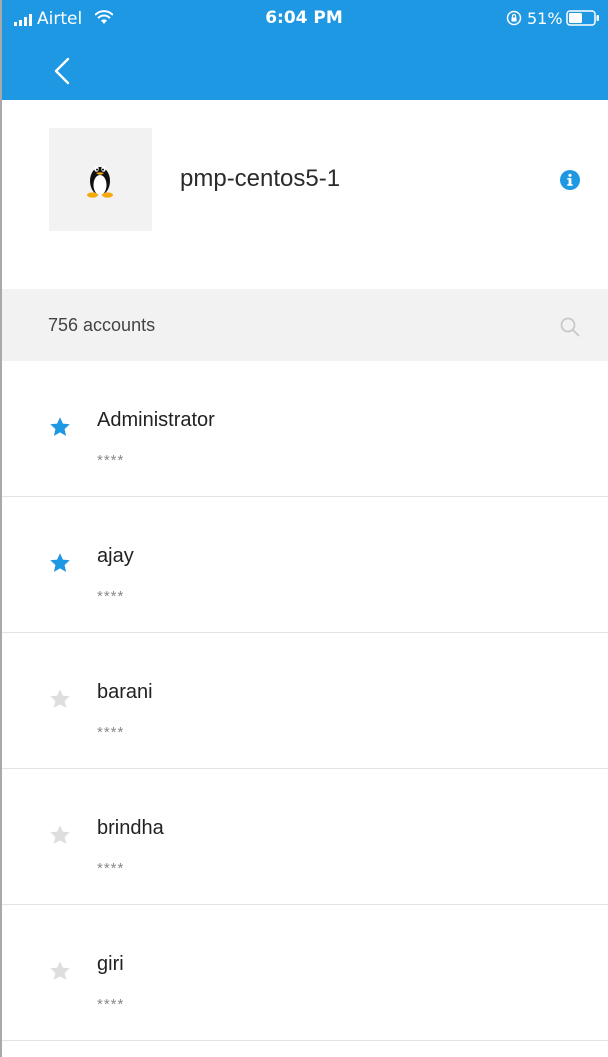 This screenshot has width=608, height=1057. I want to click on account-name: brindha, so click(130, 828).